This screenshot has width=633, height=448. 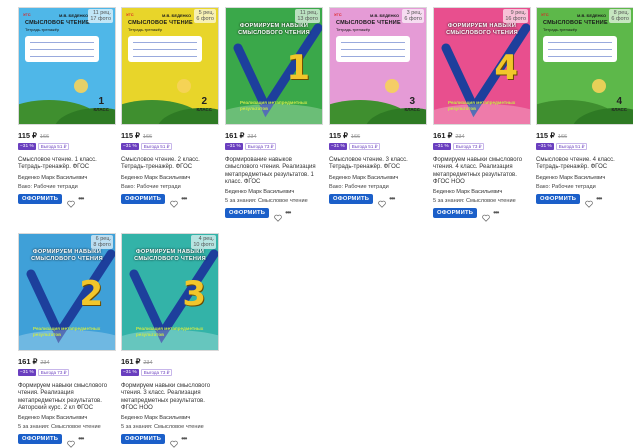 What do you see at coordinates (620, 16) in the screenshot?
I see `reviews-photos-badge: 8 рец. 6 фото` at bounding box center [620, 16].